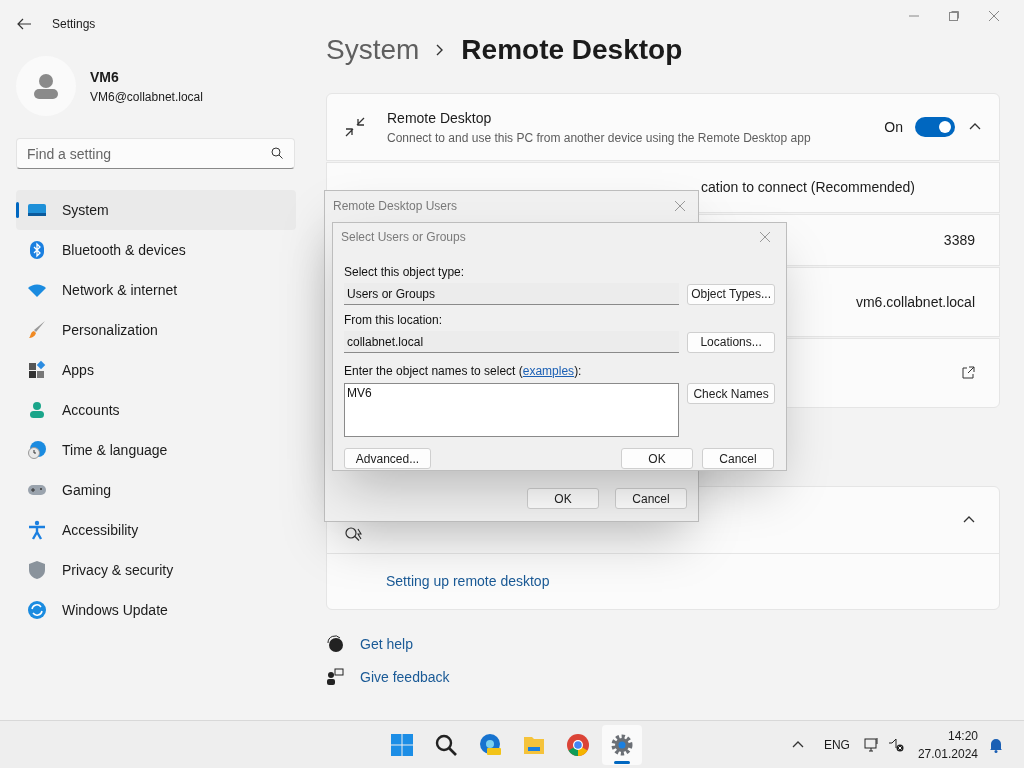 The height and width of the screenshot is (768, 1024). Describe the element at coordinates (156, 610) in the screenshot. I see `sidebar-item: Windows Update` at that location.